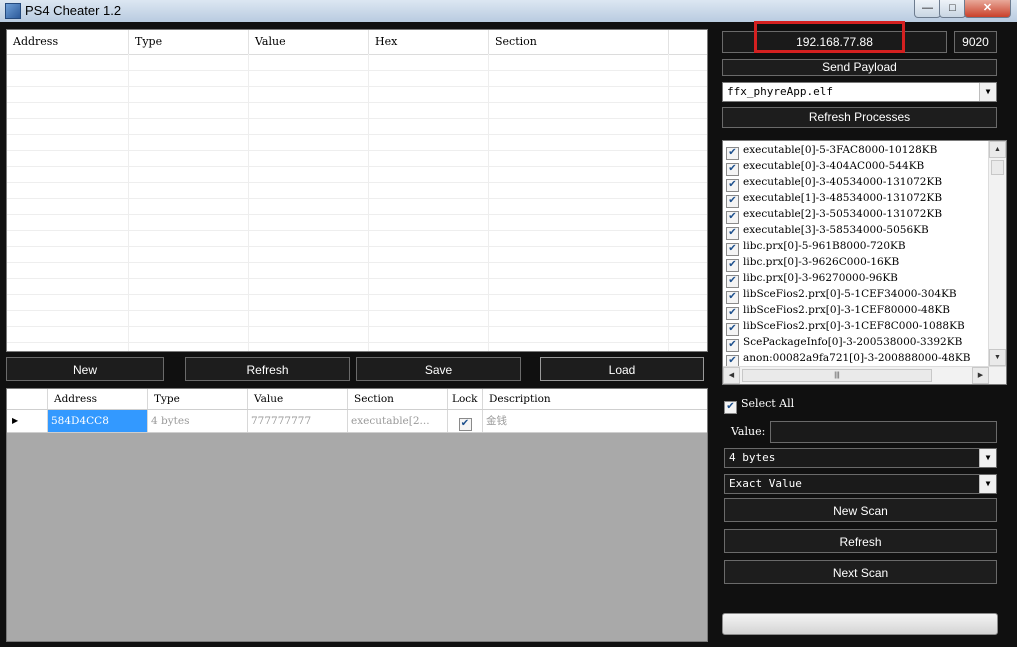  I want to click on list-item: ✔ anon:00082a9fa721[0]-3-200888000-48KB, so click(848, 359).